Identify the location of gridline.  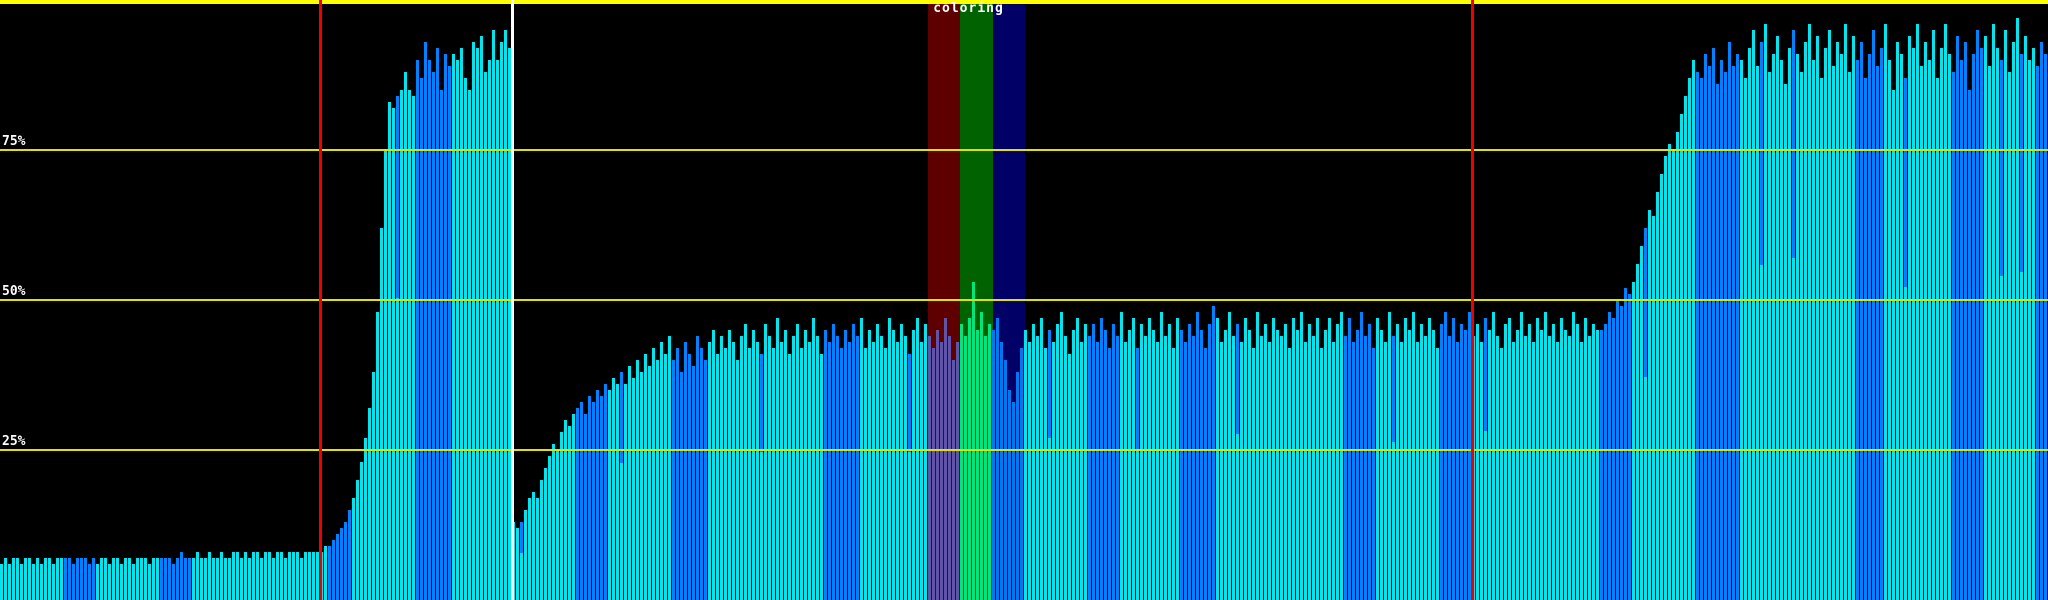
(1024, 300).